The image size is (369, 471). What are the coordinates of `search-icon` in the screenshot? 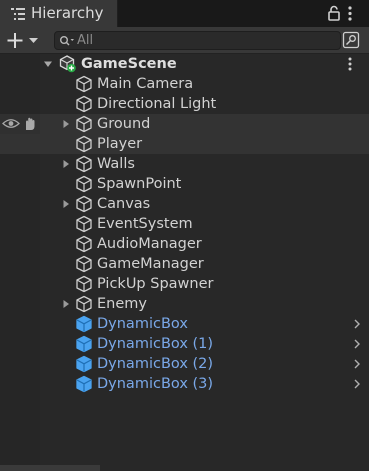 It's located at (67, 41).